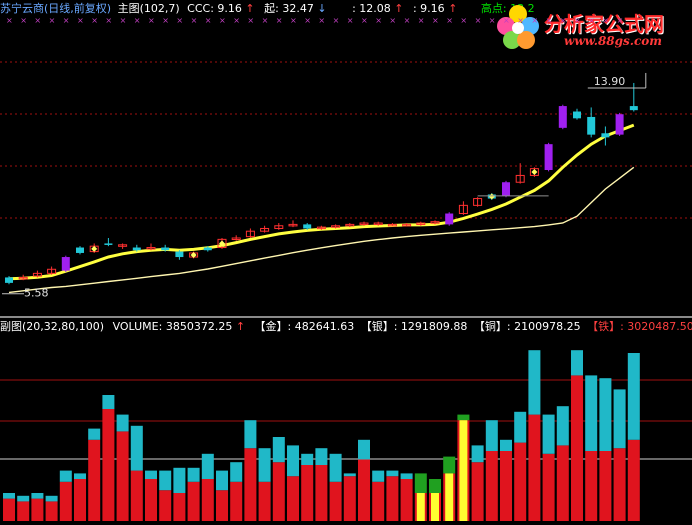 The image size is (692, 525). Describe the element at coordinates (148, 8) in the screenshot. I see `main-chart-label: 主图(102,7)` at that location.